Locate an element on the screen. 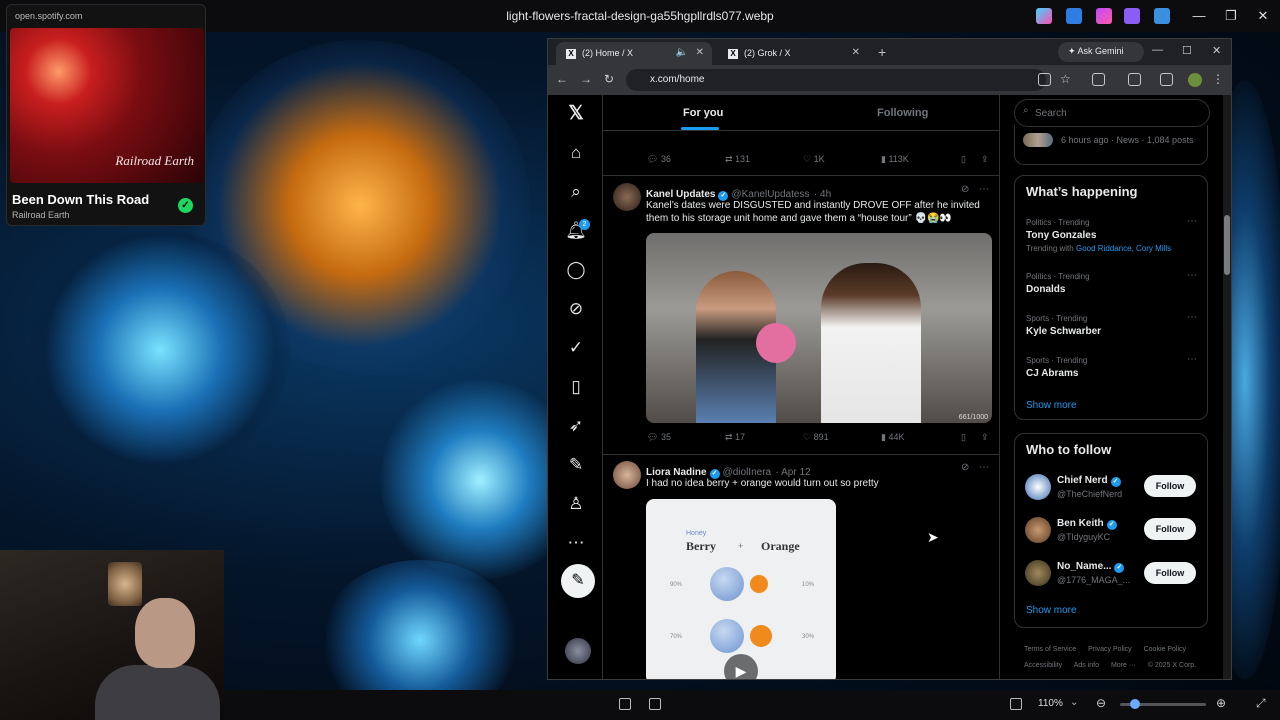 This screenshot has width=1280, height=720. address-bar: x.com/home is located at coordinates (836, 80).